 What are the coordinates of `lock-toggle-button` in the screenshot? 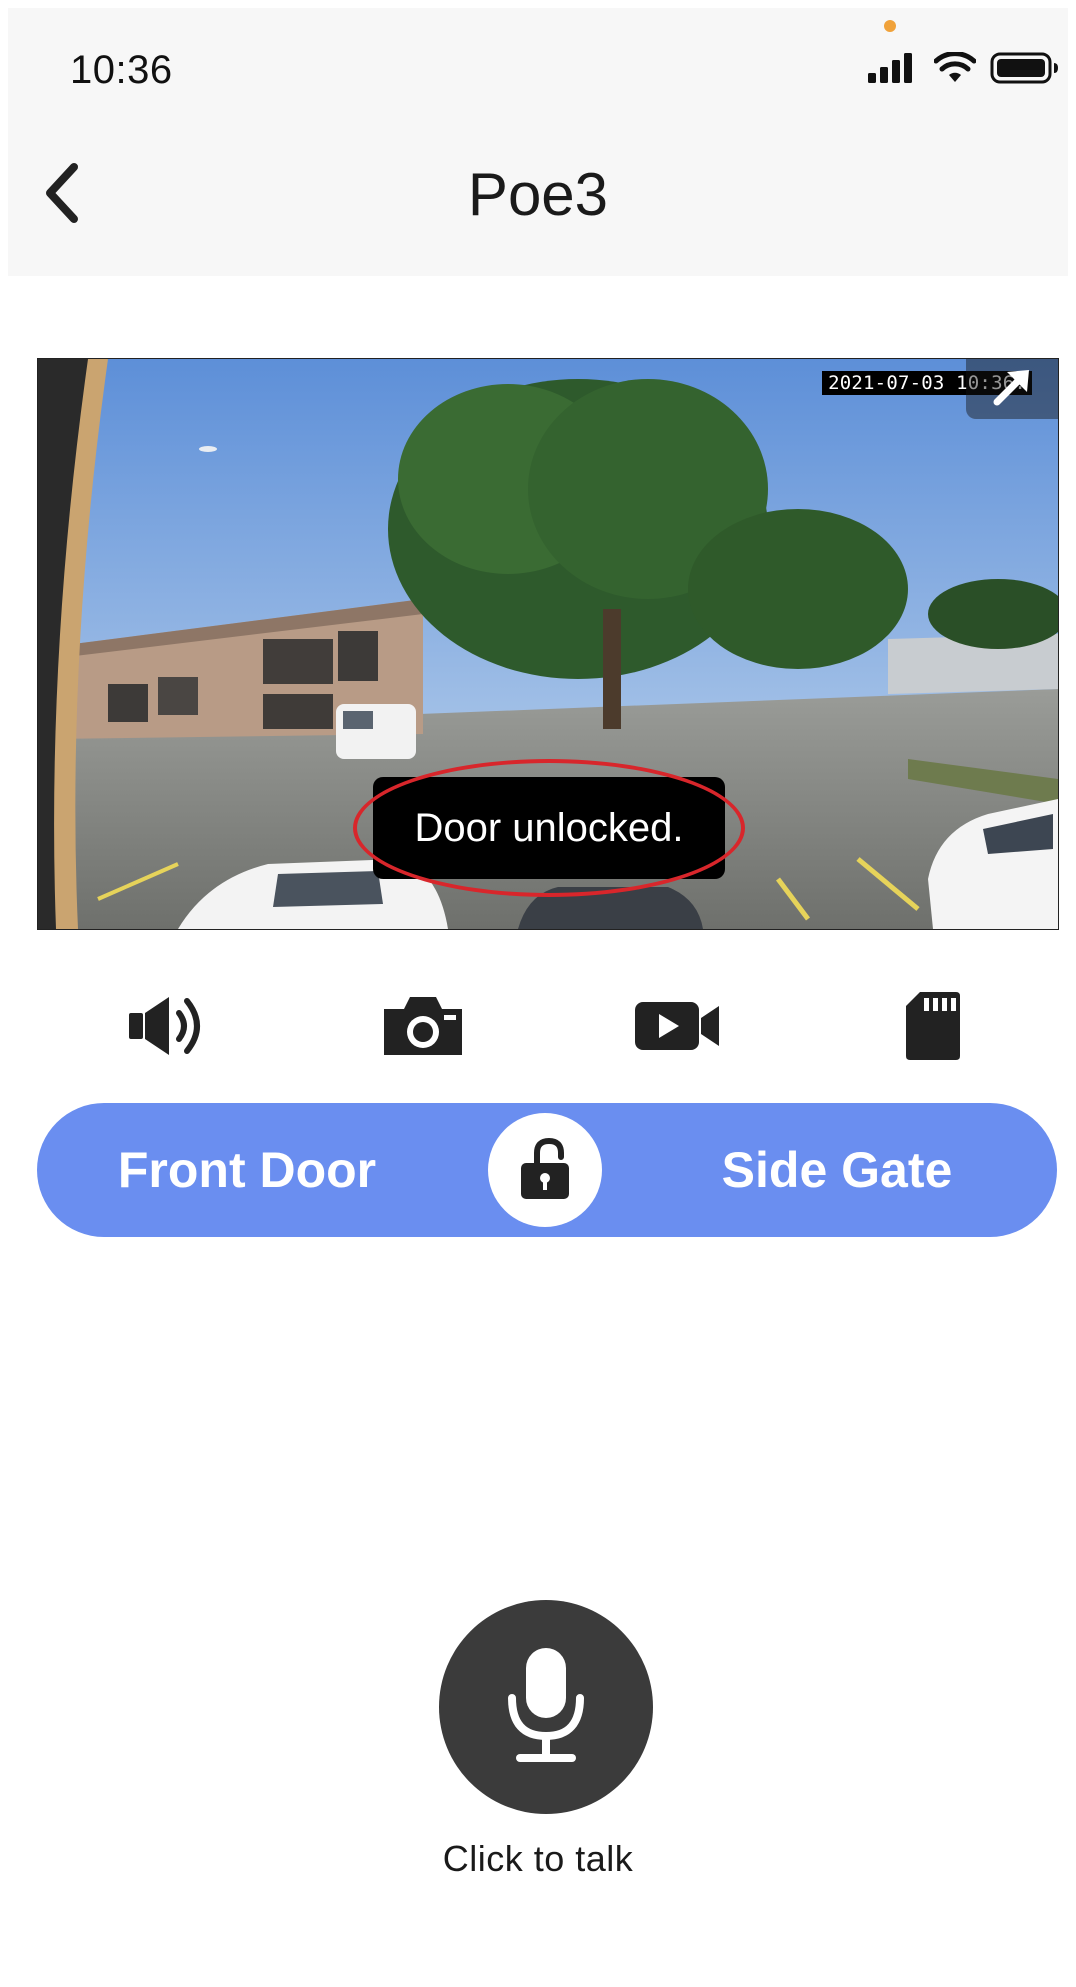 It's located at (545, 1170).